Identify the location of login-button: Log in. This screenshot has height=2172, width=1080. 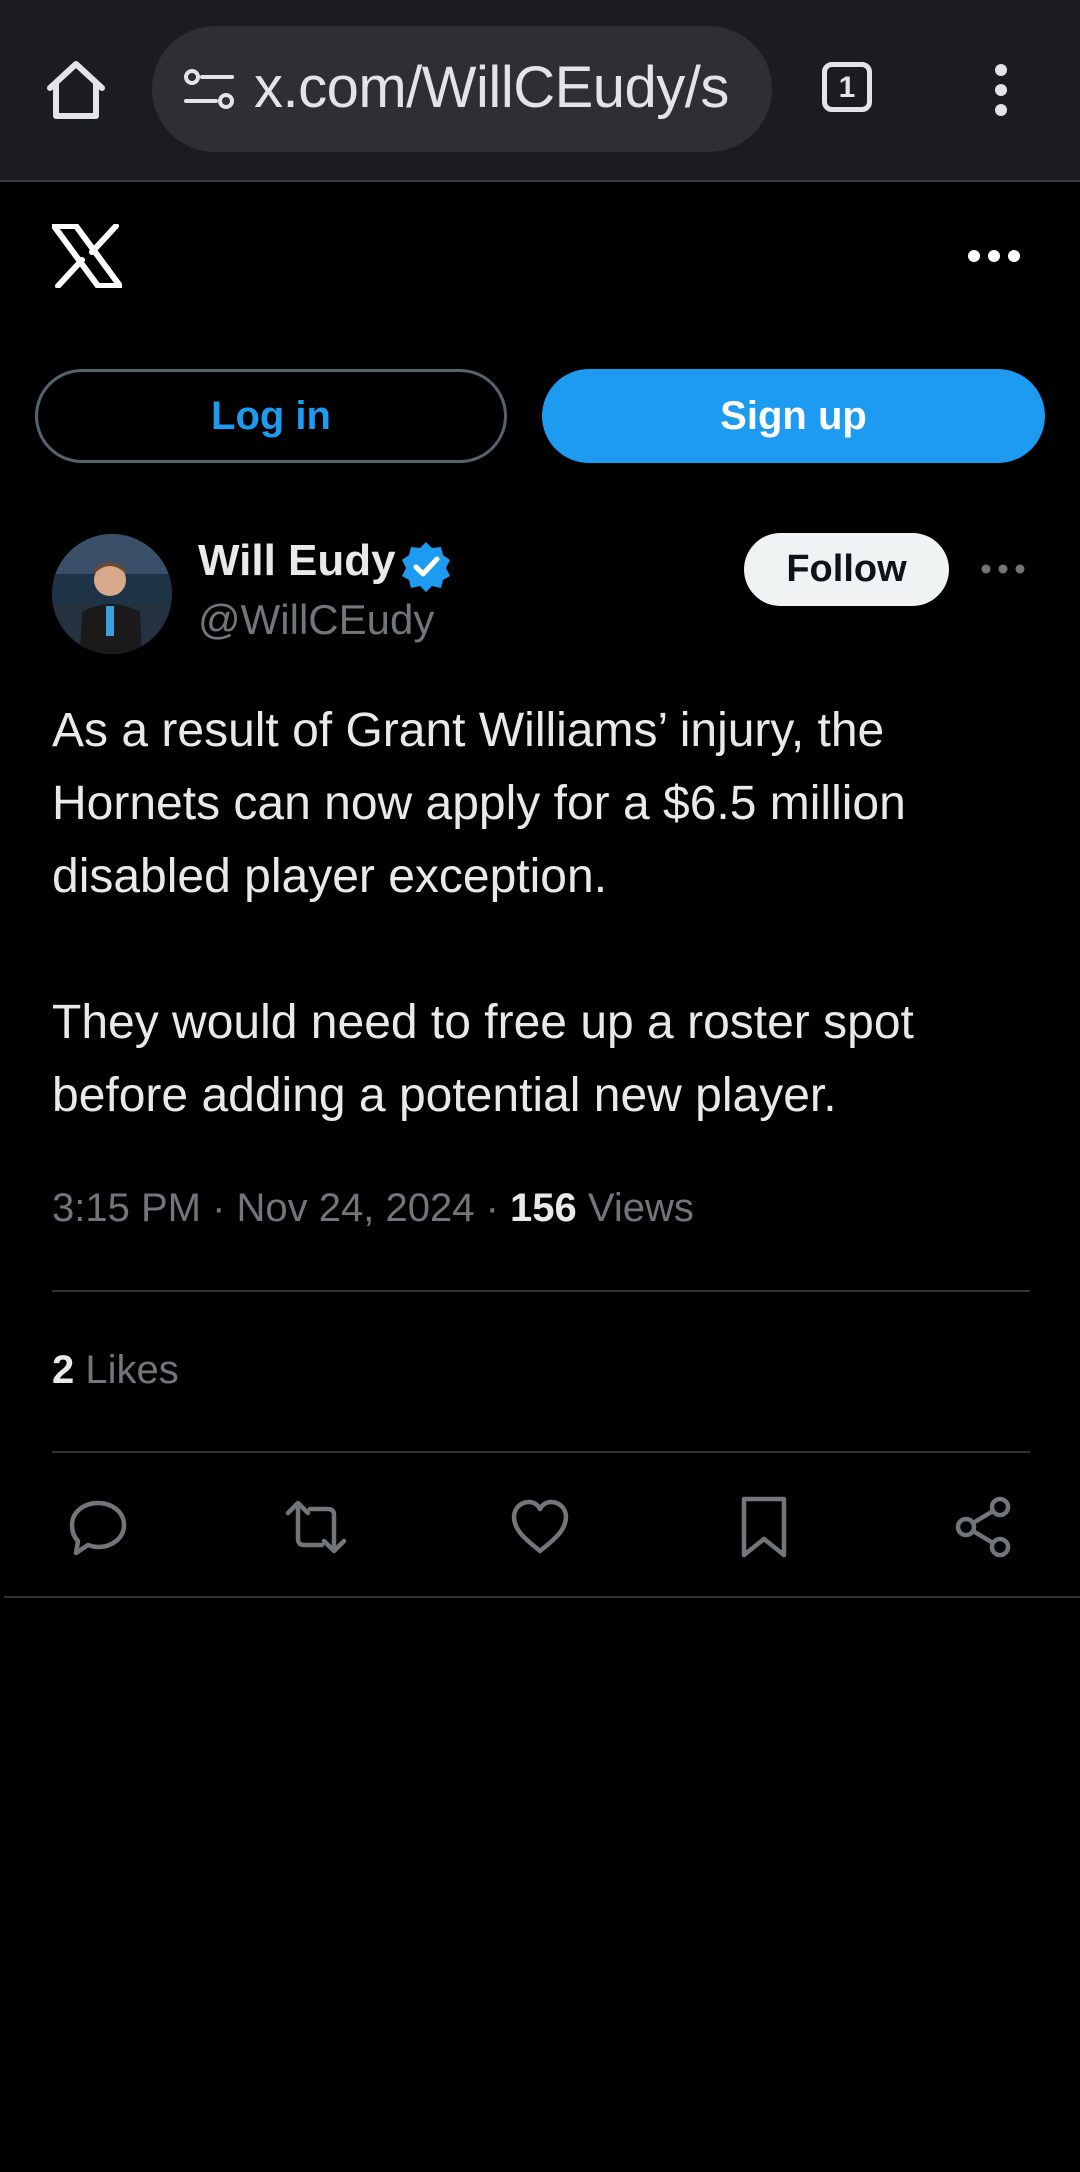
(271, 416).